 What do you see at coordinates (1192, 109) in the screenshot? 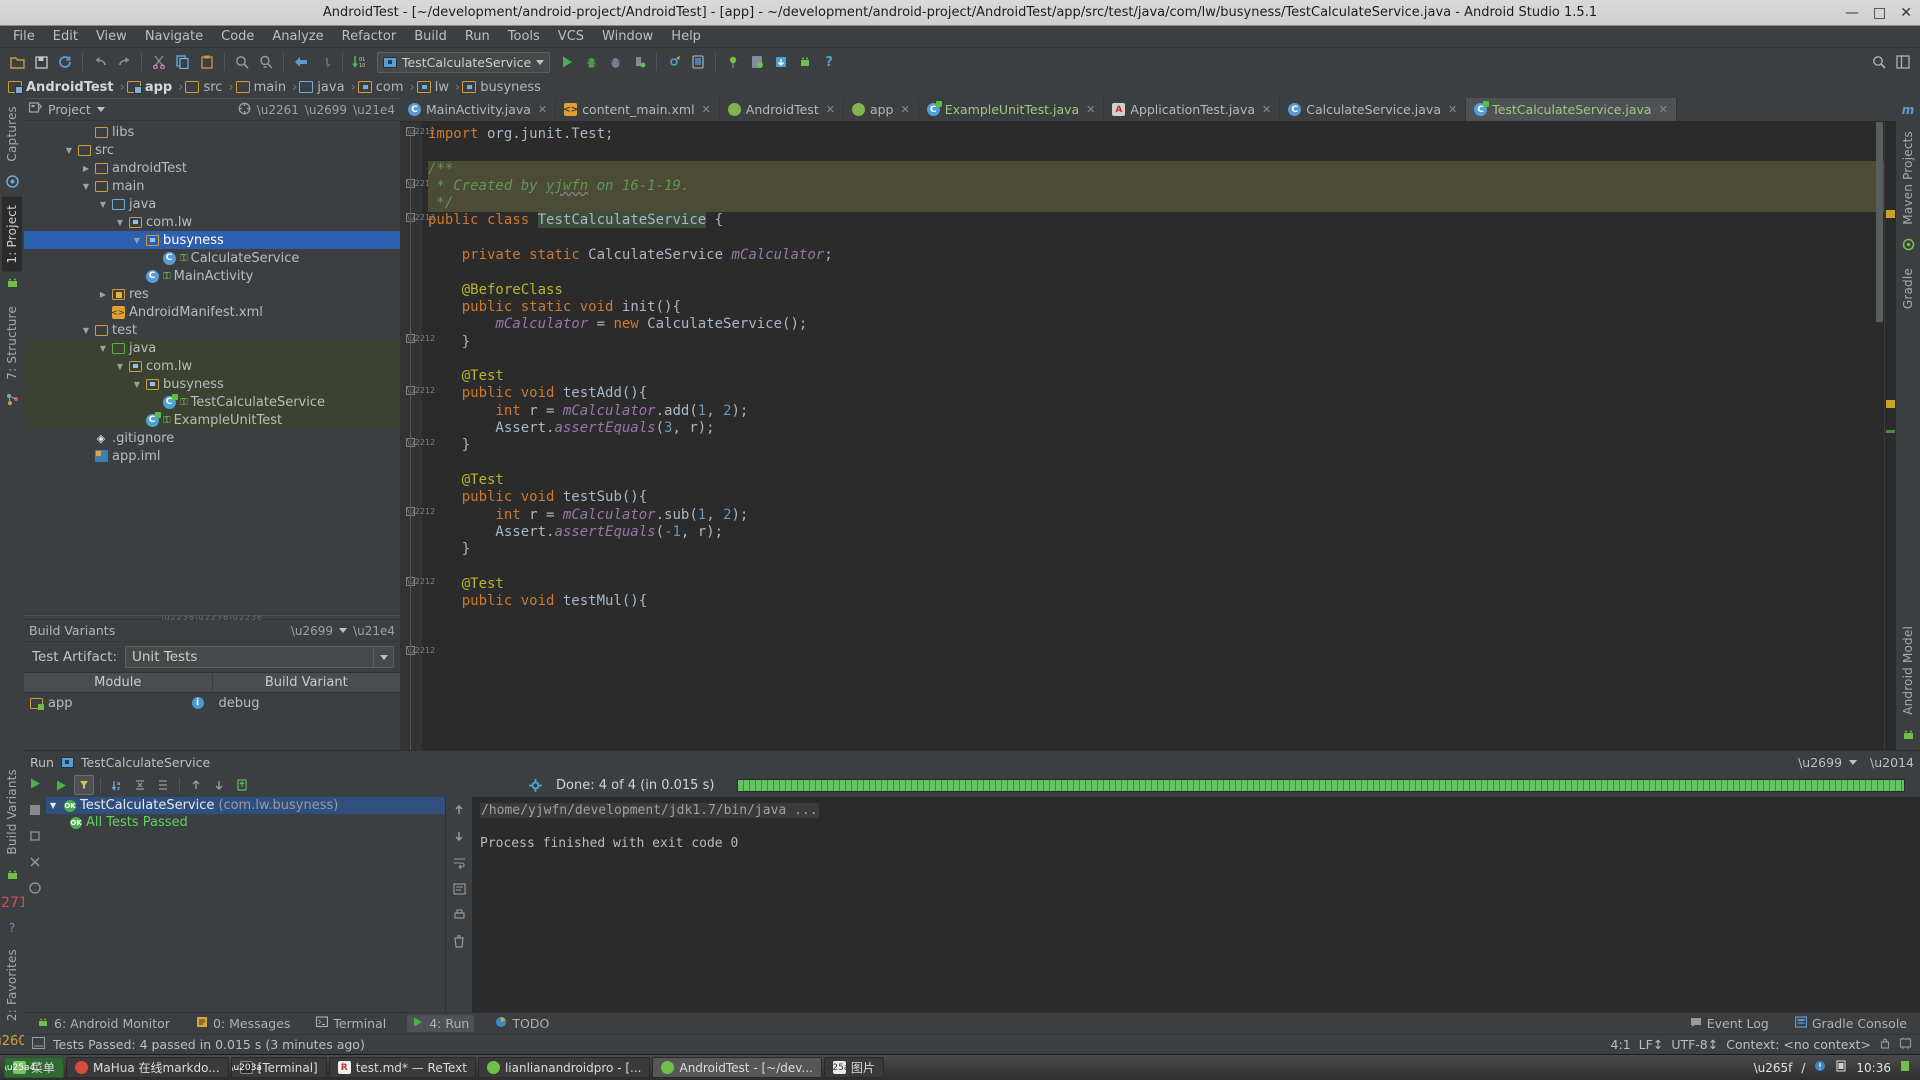
I see `editor-tab: A ApplicationTest.java ✕` at bounding box center [1192, 109].